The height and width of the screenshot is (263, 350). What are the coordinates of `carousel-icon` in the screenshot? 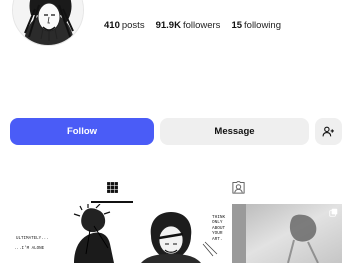 It's located at (333, 212).